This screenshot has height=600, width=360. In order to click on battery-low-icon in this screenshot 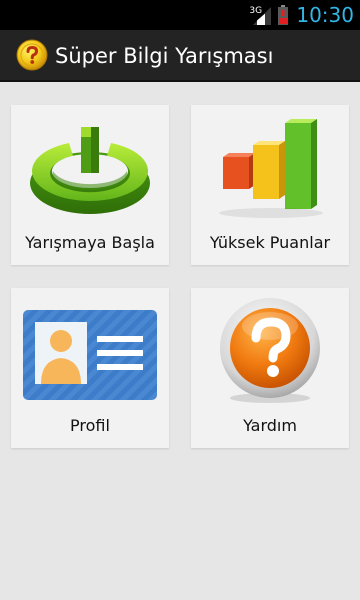, I will do `click(283, 15)`.